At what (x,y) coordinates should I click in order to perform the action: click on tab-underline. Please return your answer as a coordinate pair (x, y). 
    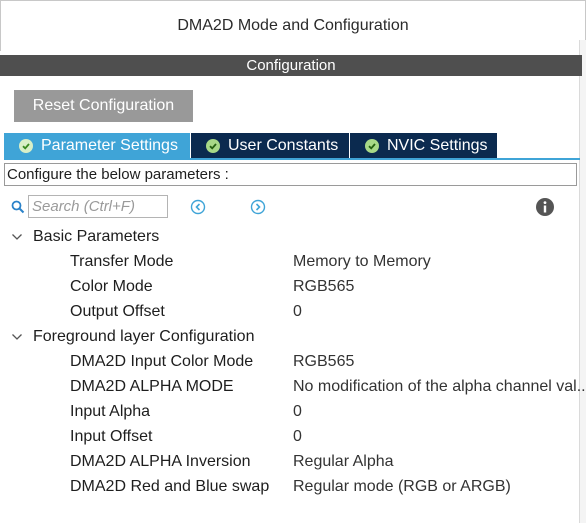
    Looking at the image, I should click on (292, 159).